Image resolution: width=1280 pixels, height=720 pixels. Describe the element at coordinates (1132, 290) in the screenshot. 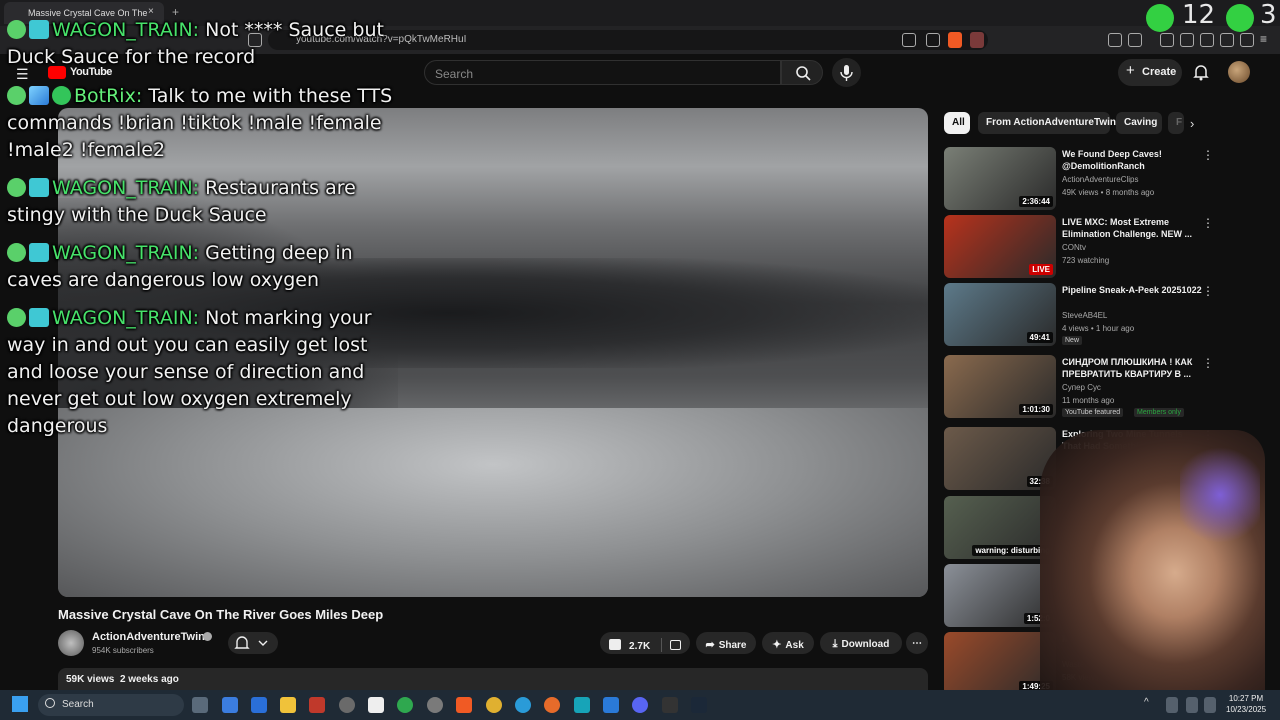

I see `recommended-title: Pipeline Sneak-A-Peek 20251022` at that location.